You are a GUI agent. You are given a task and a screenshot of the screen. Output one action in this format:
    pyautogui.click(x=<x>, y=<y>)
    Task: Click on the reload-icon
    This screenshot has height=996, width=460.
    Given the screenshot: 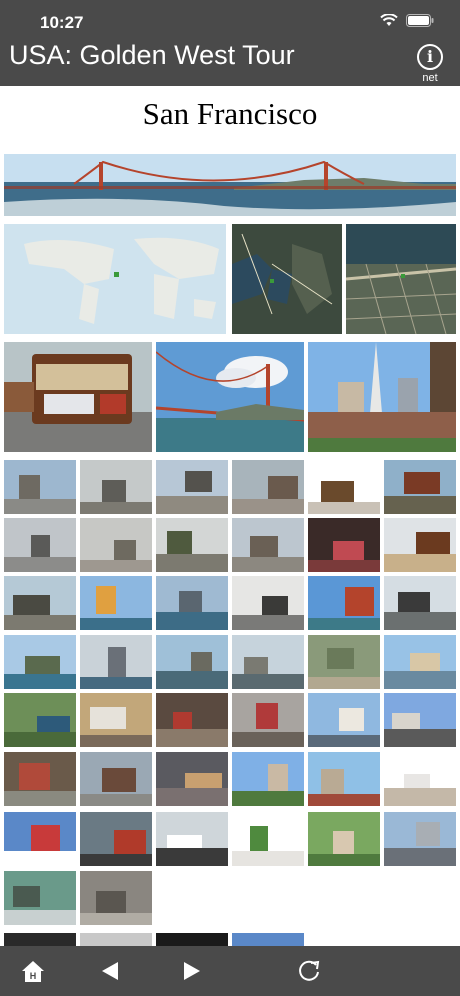 What is the action you would take?
    pyautogui.click(x=309, y=970)
    